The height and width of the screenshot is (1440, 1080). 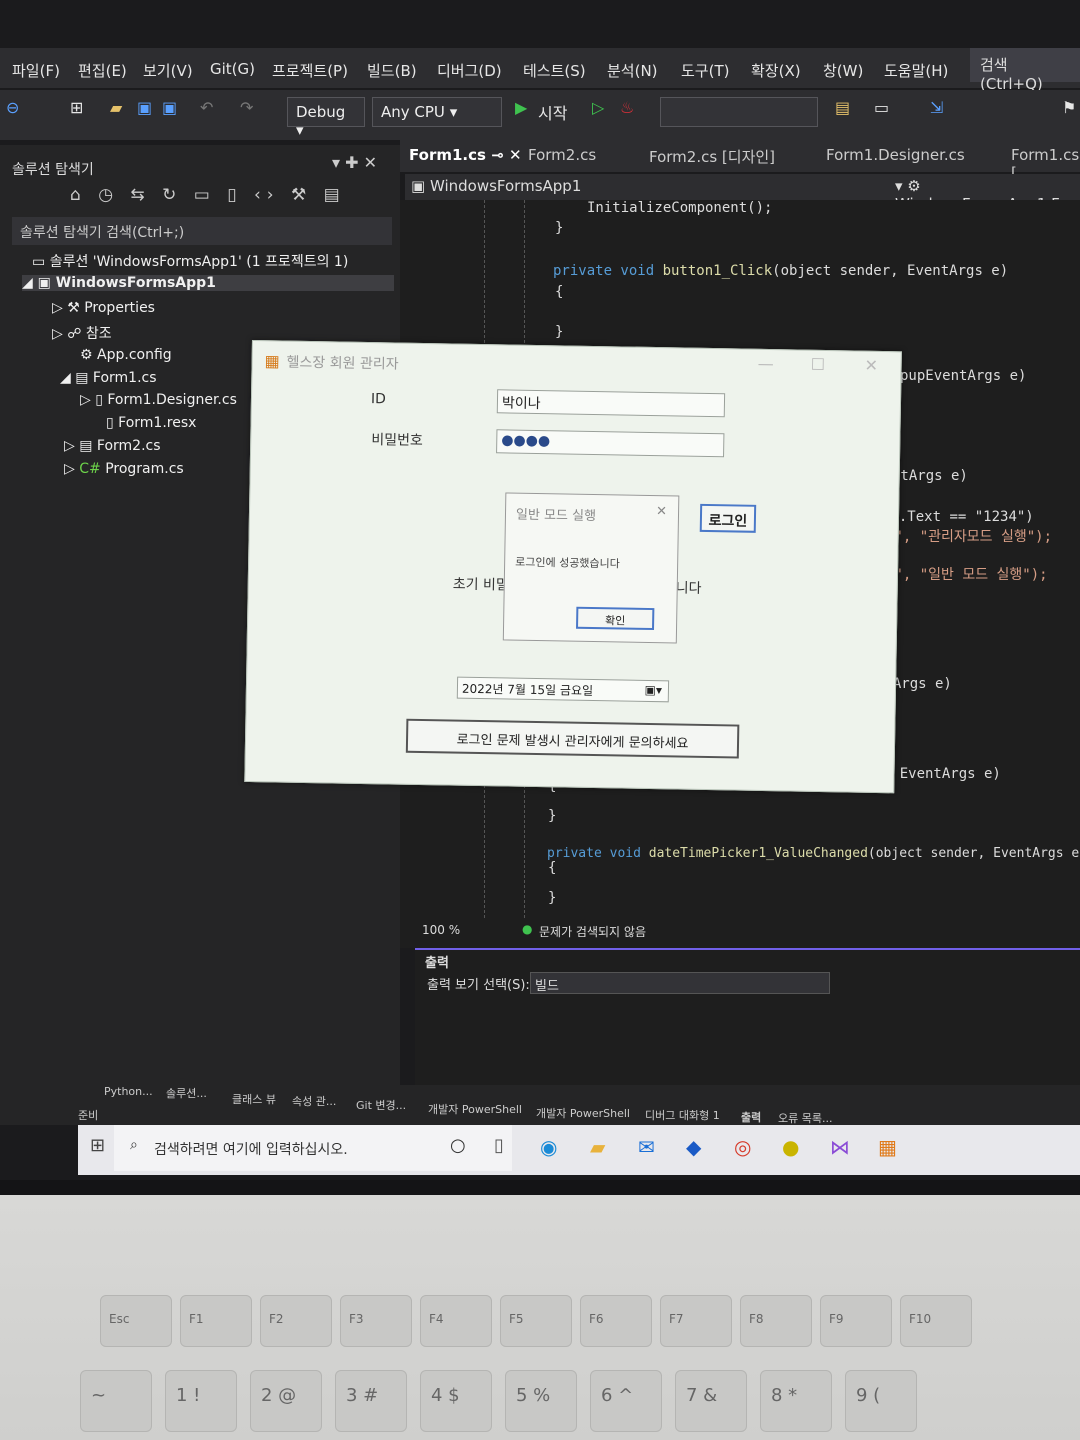 I want to click on file-explorer-icon: ▰, so click(x=597, y=1147).